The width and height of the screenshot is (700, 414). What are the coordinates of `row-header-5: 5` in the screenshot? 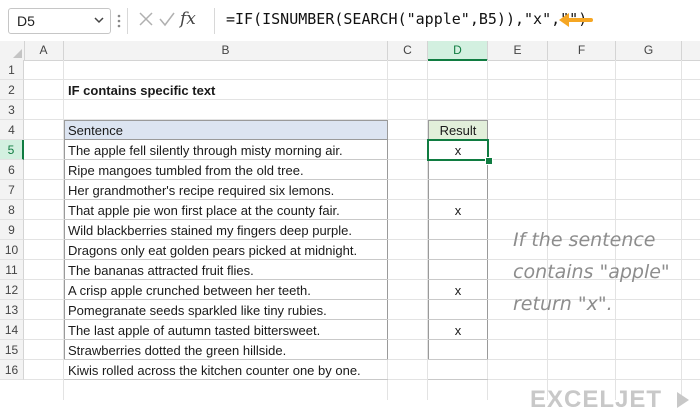 It's located at (12, 150).